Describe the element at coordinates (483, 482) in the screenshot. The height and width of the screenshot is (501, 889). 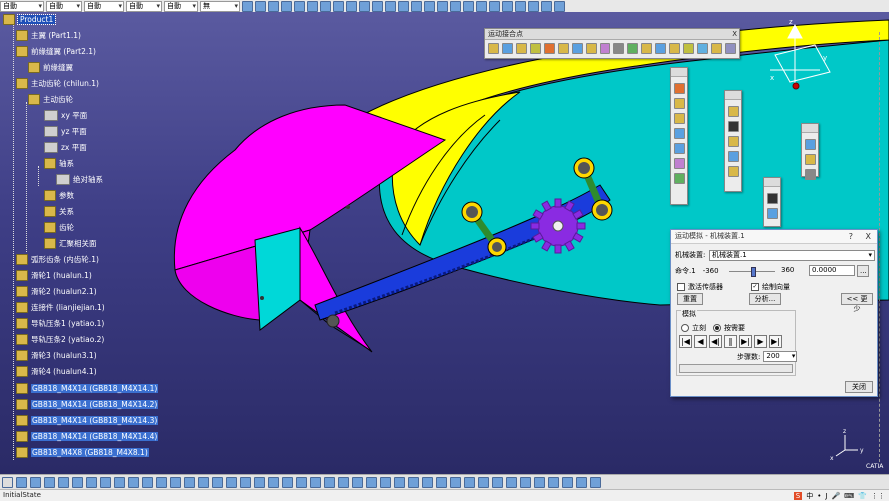
I see `reuse-pattern-icon` at that location.